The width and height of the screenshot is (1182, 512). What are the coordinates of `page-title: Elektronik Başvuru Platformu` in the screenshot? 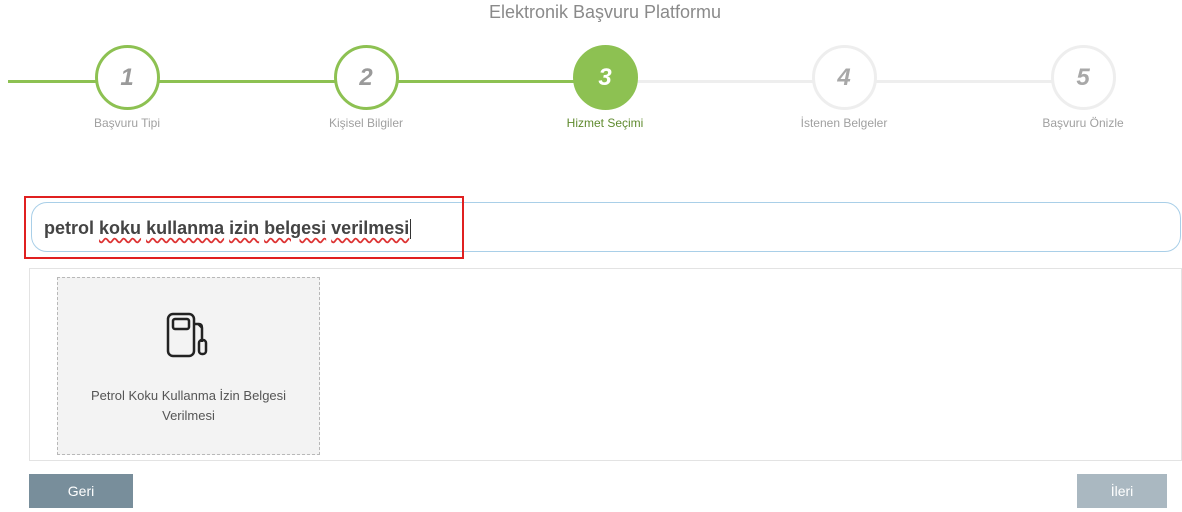 It's located at (605, 12).